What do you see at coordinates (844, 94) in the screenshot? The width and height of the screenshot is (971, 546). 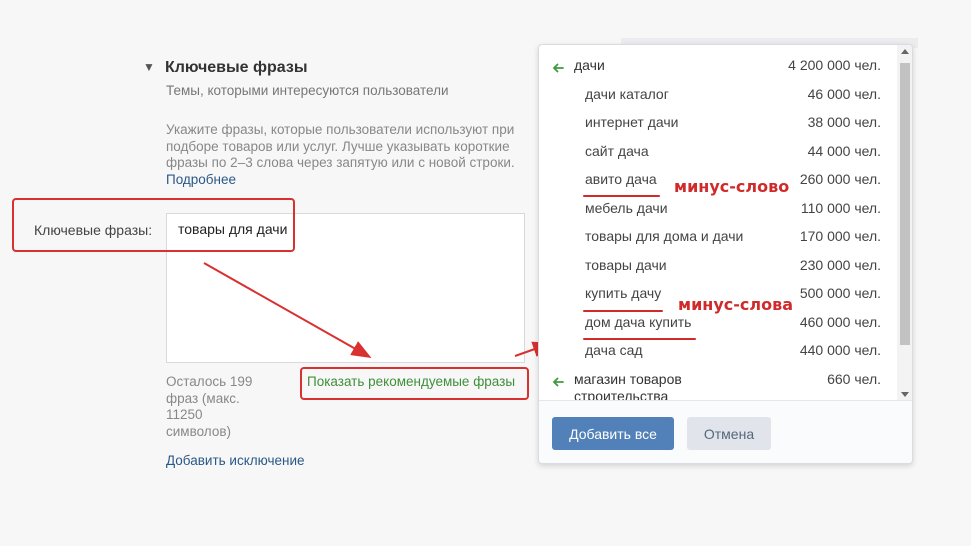 I see `phrase-count: 46 000 чел.` at bounding box center [844, 94].